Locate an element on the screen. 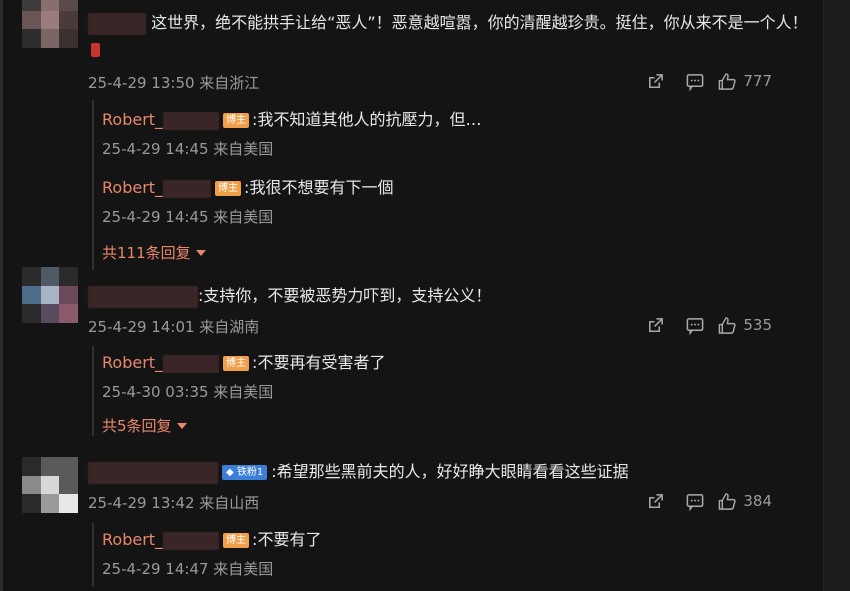 The image size is (850, 591). comment-text: :支持你，不要被恶势力吓到，支持公义！ is located at coordinates (448, 296).